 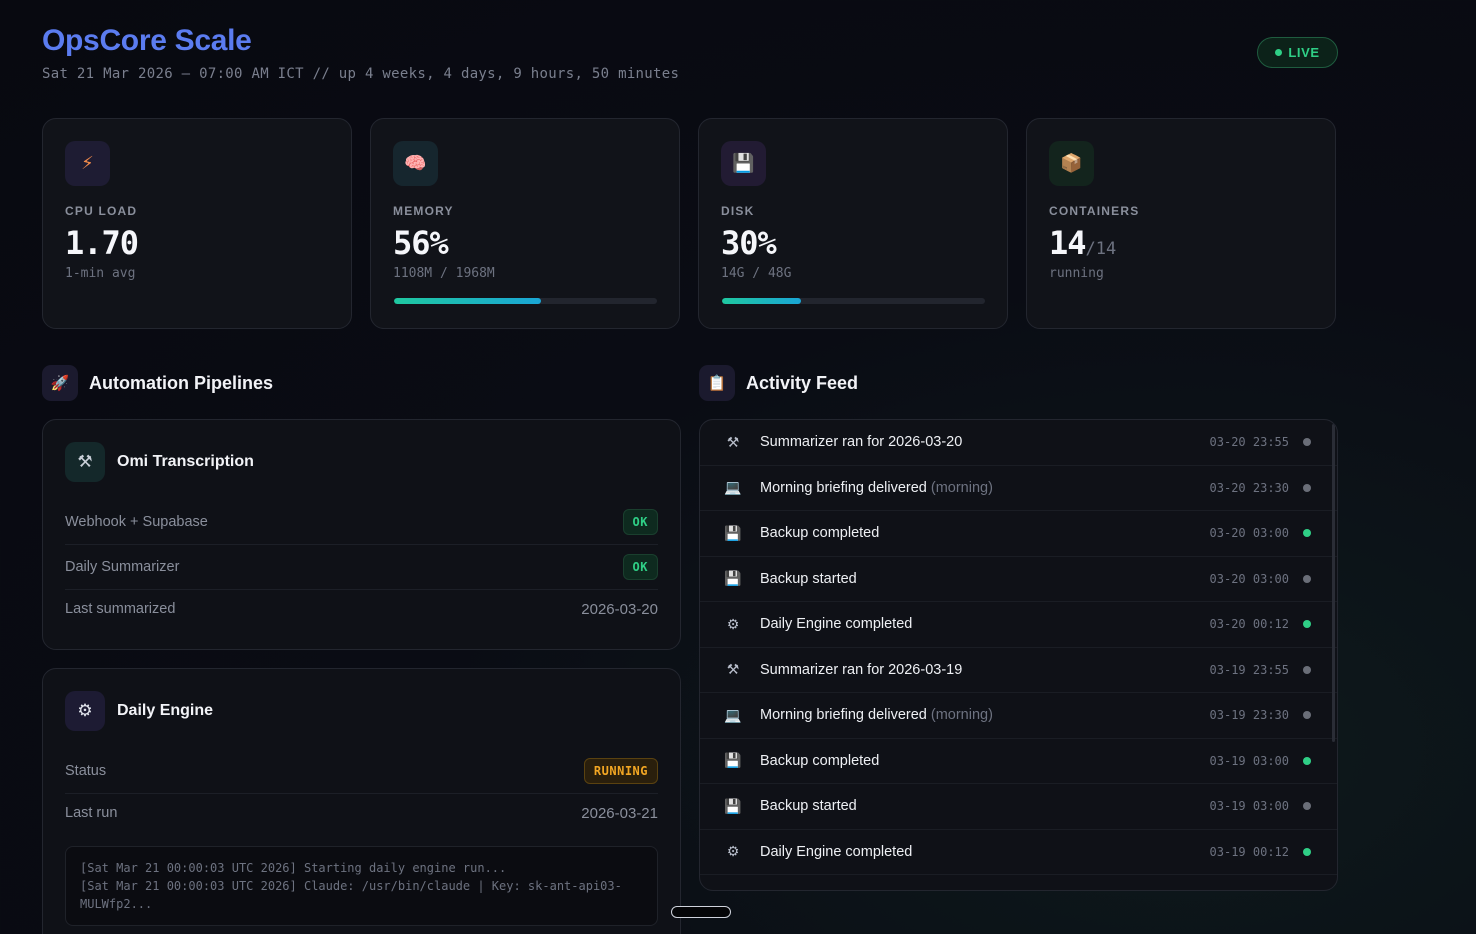 I want to click on memory-value: 56%, so click(x=421, y=243).